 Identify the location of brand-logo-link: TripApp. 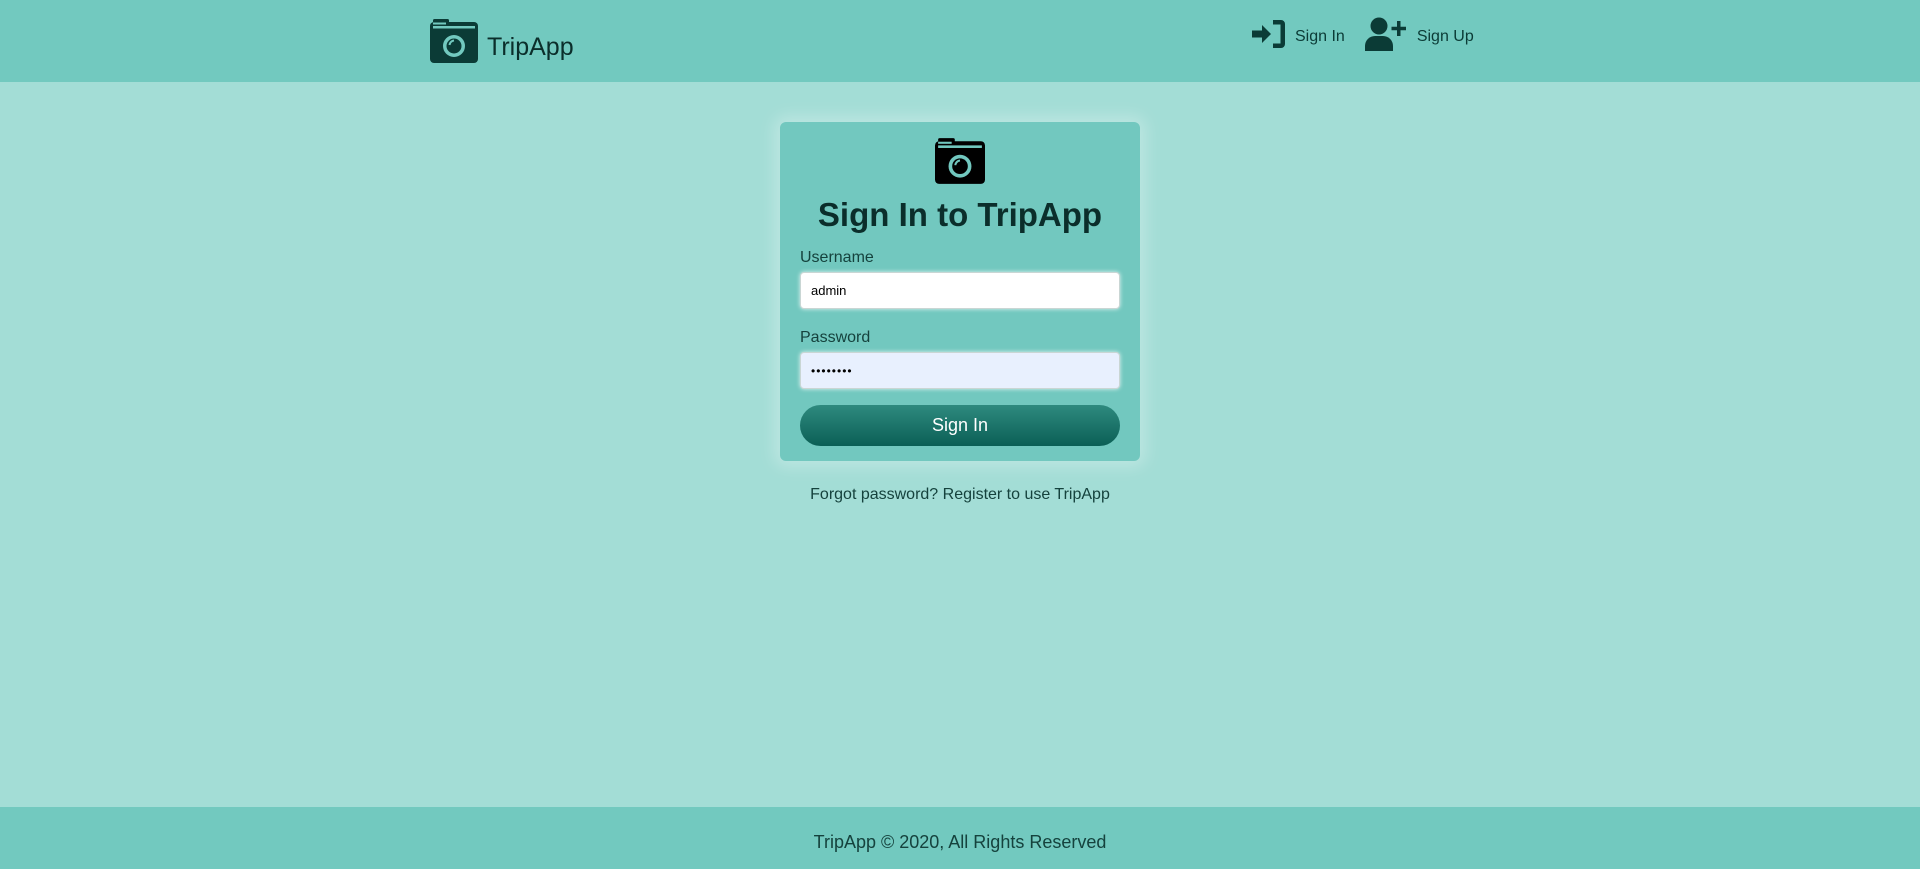
(502, 41).